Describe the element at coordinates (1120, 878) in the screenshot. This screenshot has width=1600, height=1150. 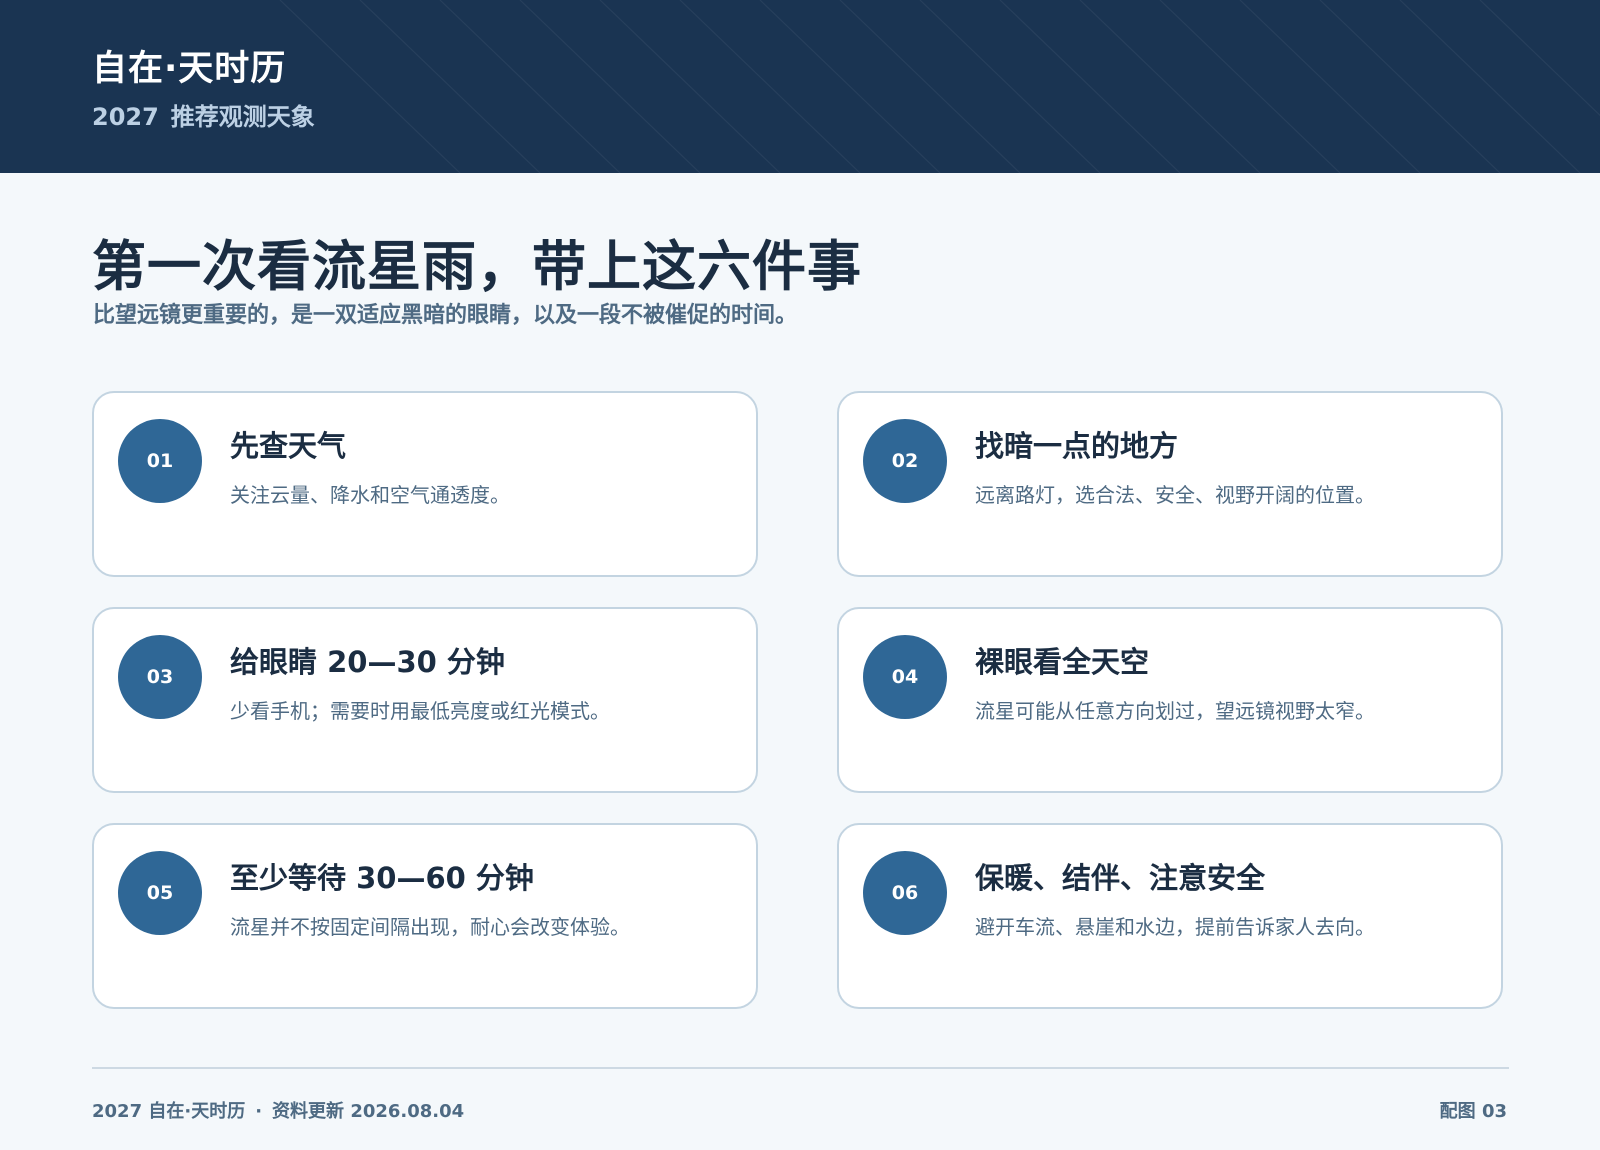
I see `tip-title: 保暖、结伴、注意安全` at that location.